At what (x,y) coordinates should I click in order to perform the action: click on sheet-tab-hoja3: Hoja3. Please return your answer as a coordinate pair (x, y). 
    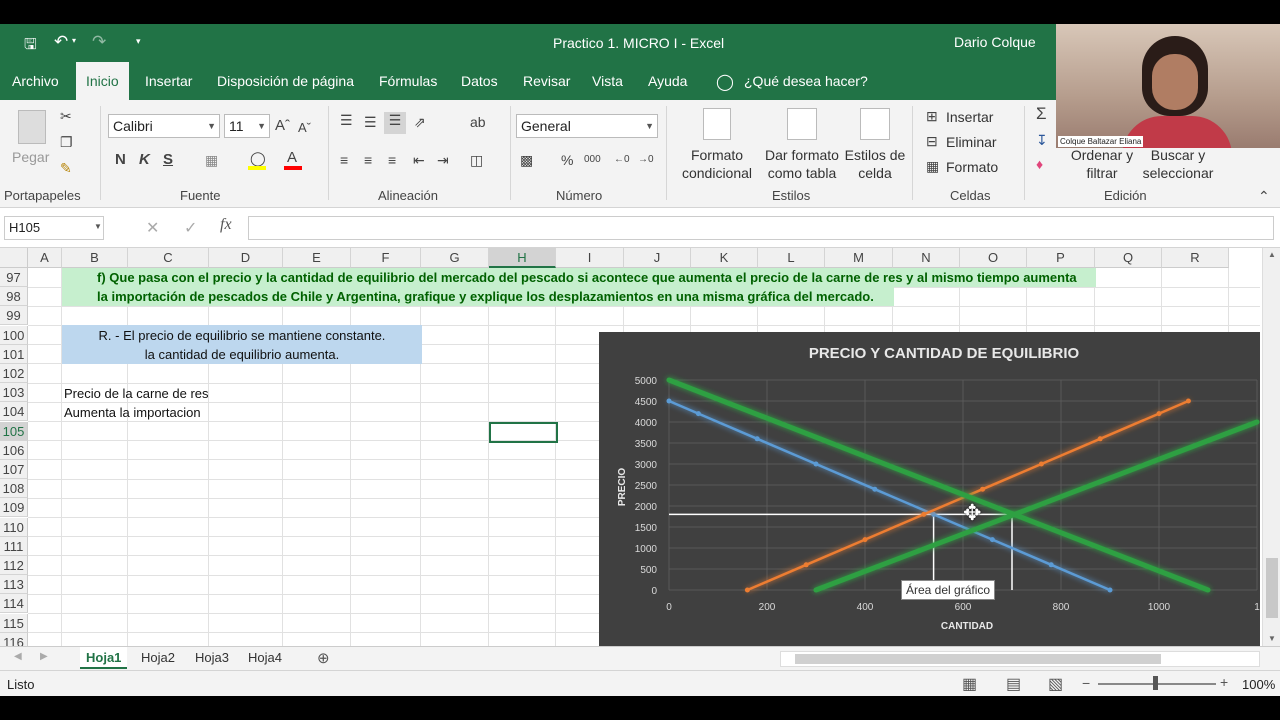
    Looking at the image, I should click on (212, 658).